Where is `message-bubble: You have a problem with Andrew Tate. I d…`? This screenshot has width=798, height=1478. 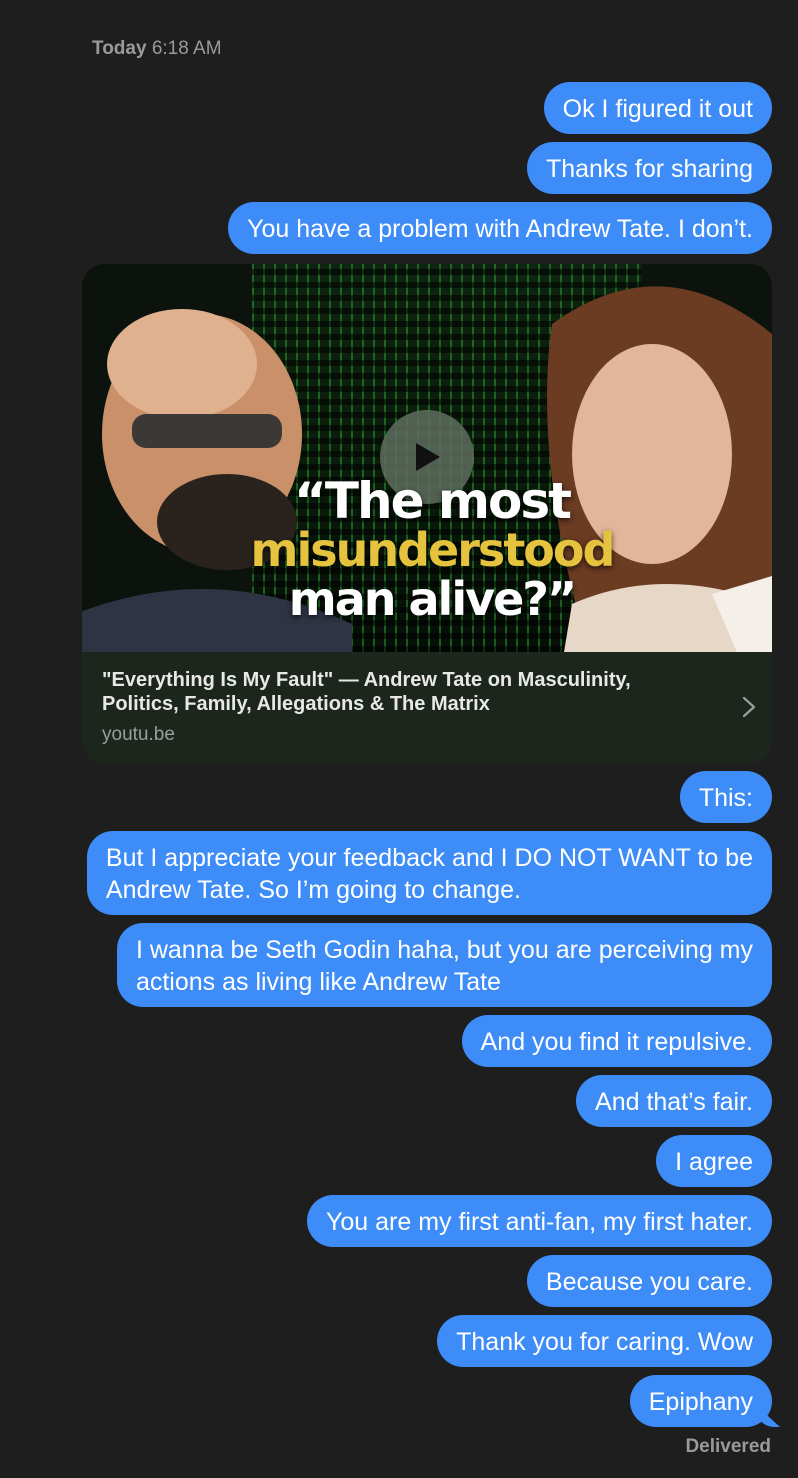 message-bubble: You have a problem with Andrew Tate. I d… is located at coordinates (500, 228).